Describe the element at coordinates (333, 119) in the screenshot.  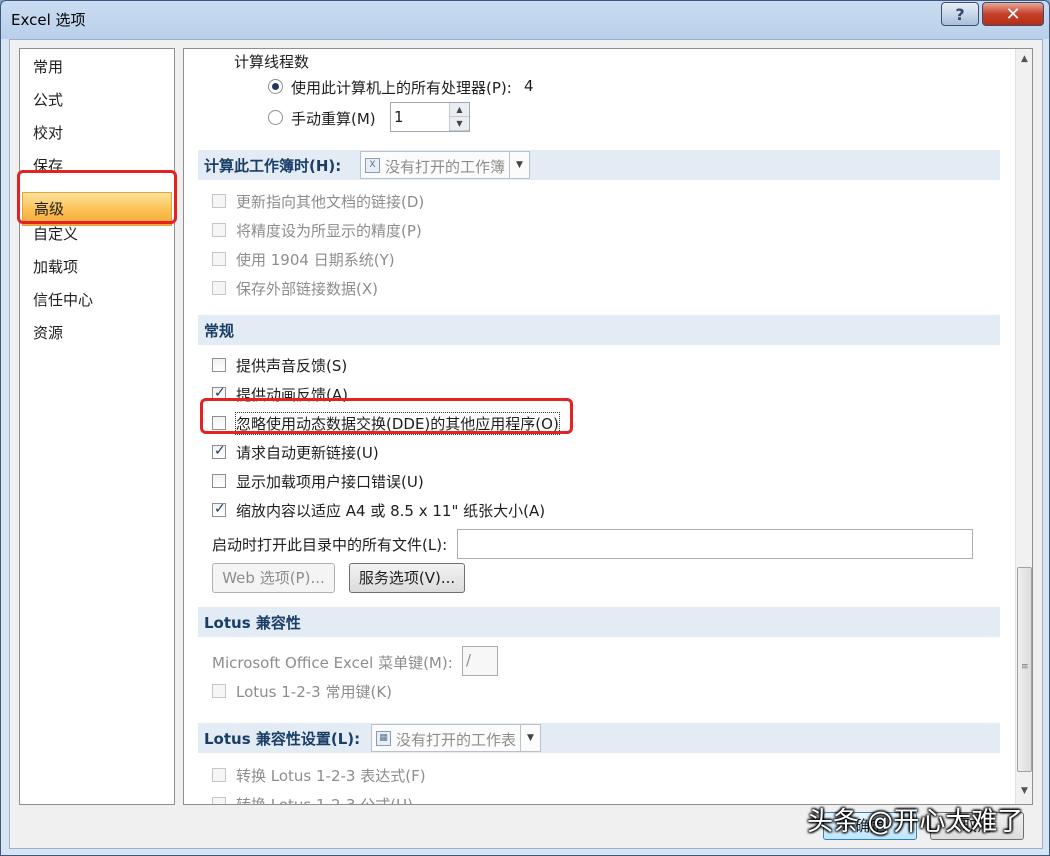
I see `manual-threads-label: 手动重算(M)` at that location.